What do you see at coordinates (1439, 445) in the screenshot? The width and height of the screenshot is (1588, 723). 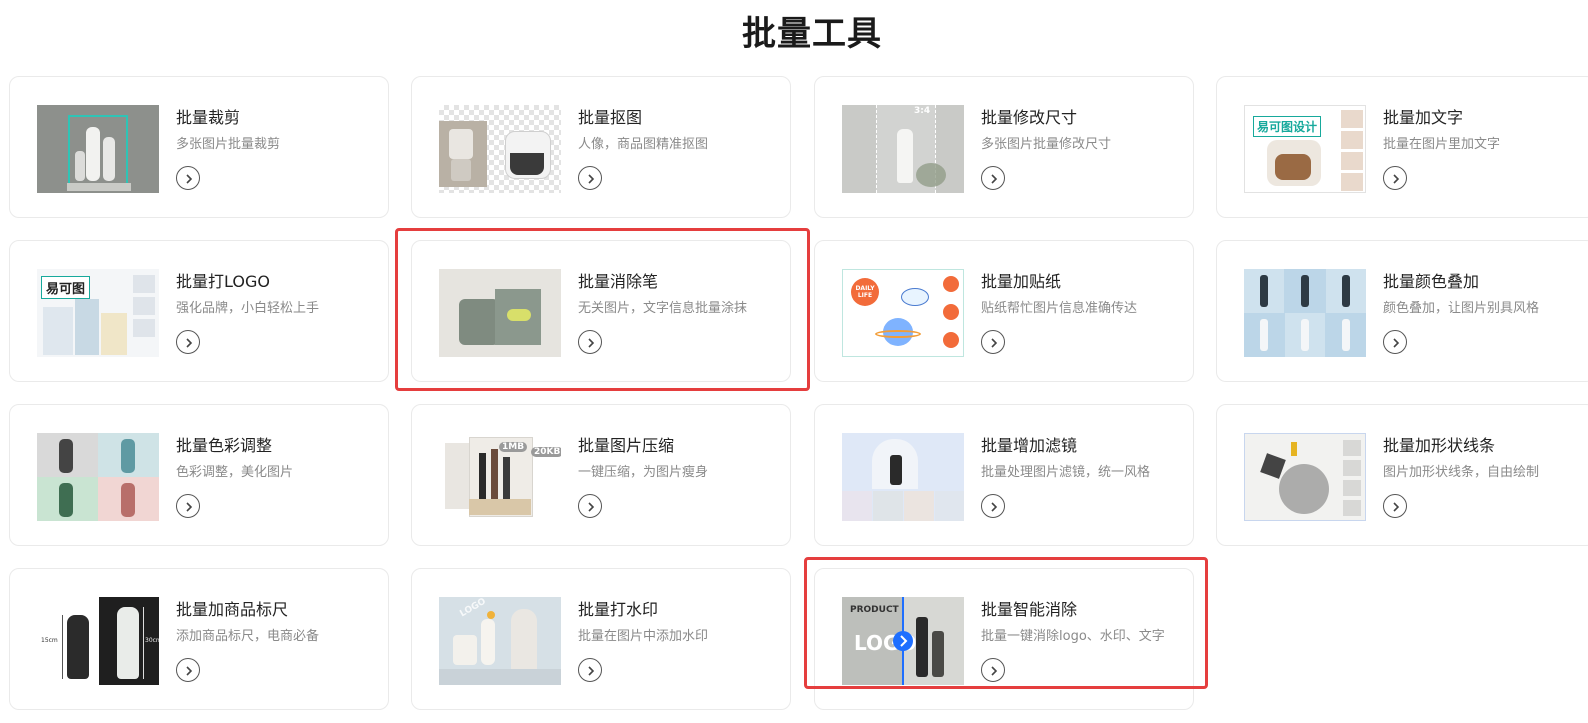 I see `tool-title: 批量加形状线条` at bounding box center [1439, 445].